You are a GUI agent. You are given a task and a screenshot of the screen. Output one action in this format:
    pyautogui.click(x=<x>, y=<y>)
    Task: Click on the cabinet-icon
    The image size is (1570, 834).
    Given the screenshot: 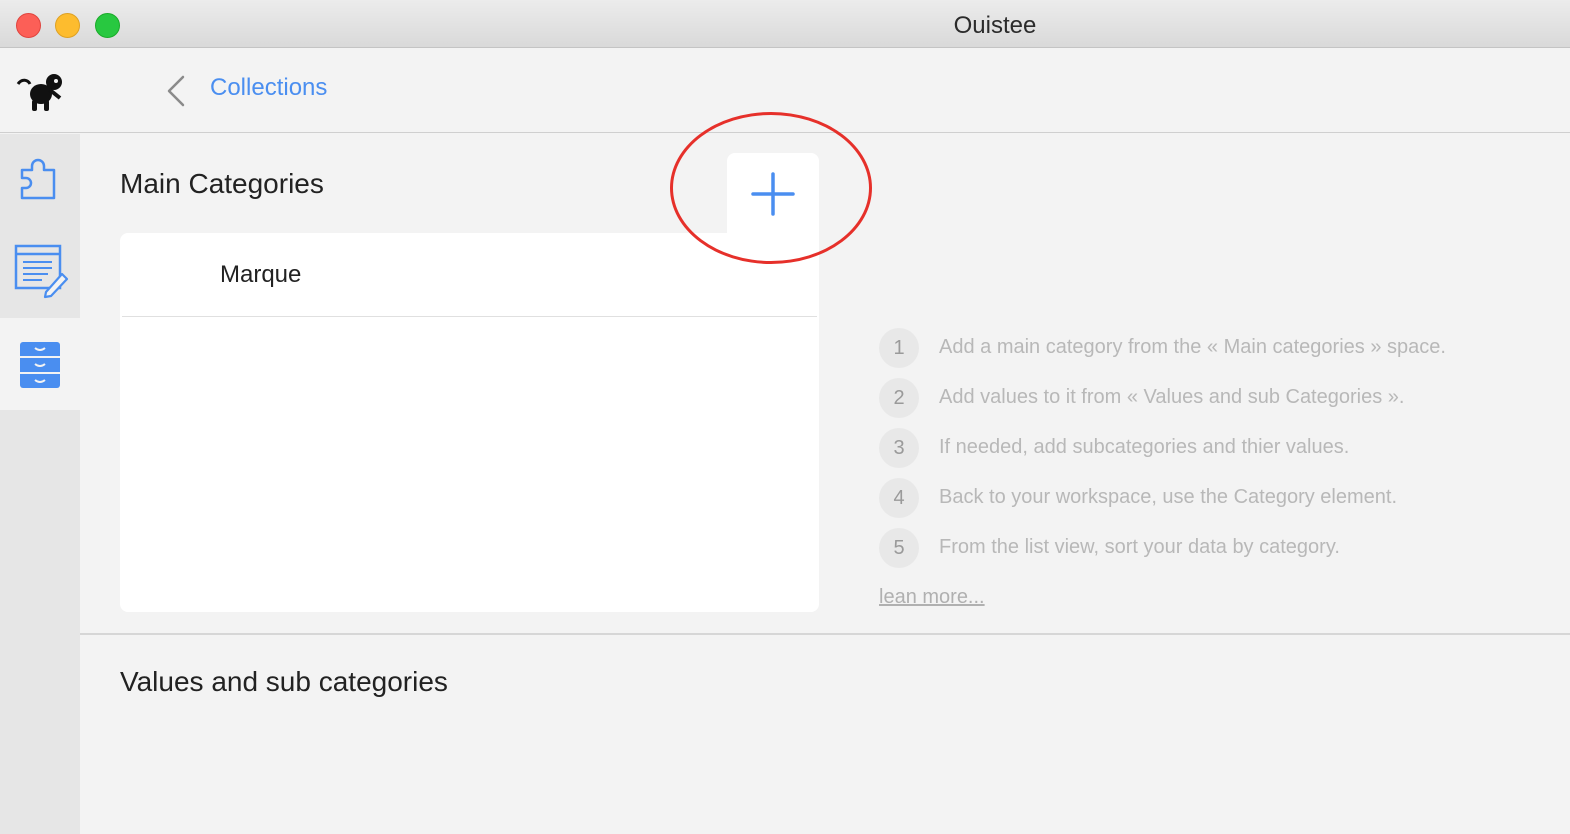 What is the action you would take?
    pyautogui.click(x=40, y=365)
    